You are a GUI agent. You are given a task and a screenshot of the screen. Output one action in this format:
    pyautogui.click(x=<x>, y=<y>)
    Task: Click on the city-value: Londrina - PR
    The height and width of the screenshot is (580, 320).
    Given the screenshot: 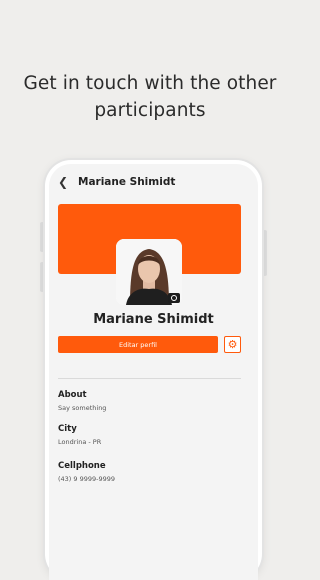 What is the action you would take?
    pyautogui.click(x=80, y=442)
    